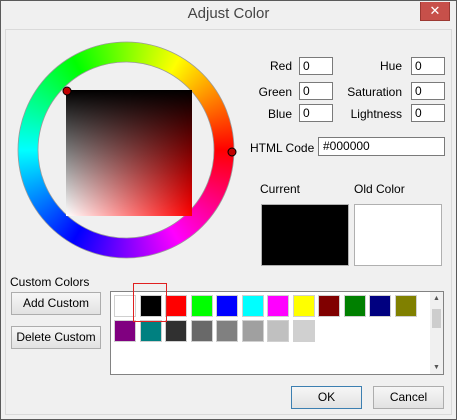  I want to click on green-label: Green, so click(275, 92).